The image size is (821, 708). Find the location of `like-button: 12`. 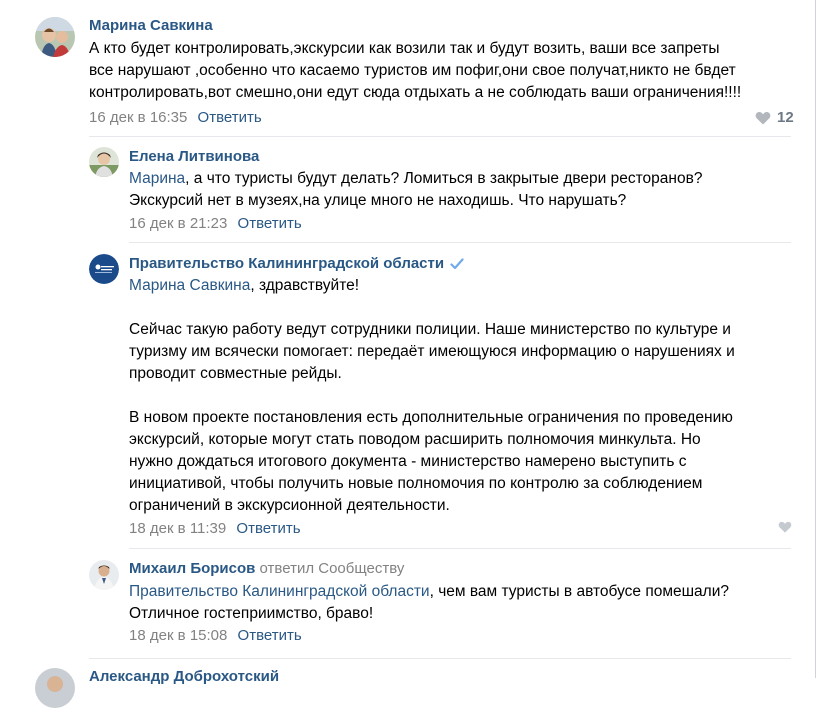

like-button: 12 is located at coordinates (774, 117).